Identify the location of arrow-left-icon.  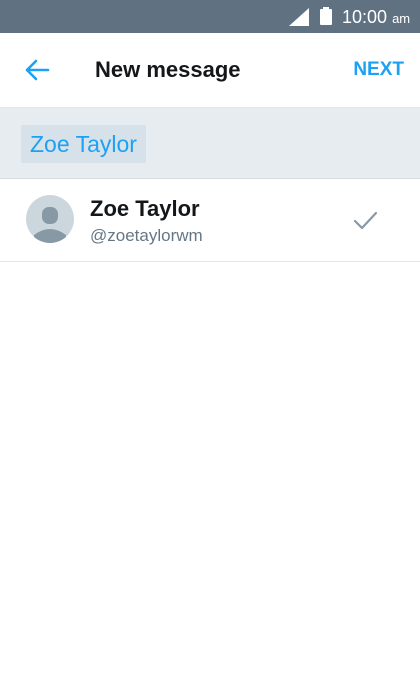
(37, 70).